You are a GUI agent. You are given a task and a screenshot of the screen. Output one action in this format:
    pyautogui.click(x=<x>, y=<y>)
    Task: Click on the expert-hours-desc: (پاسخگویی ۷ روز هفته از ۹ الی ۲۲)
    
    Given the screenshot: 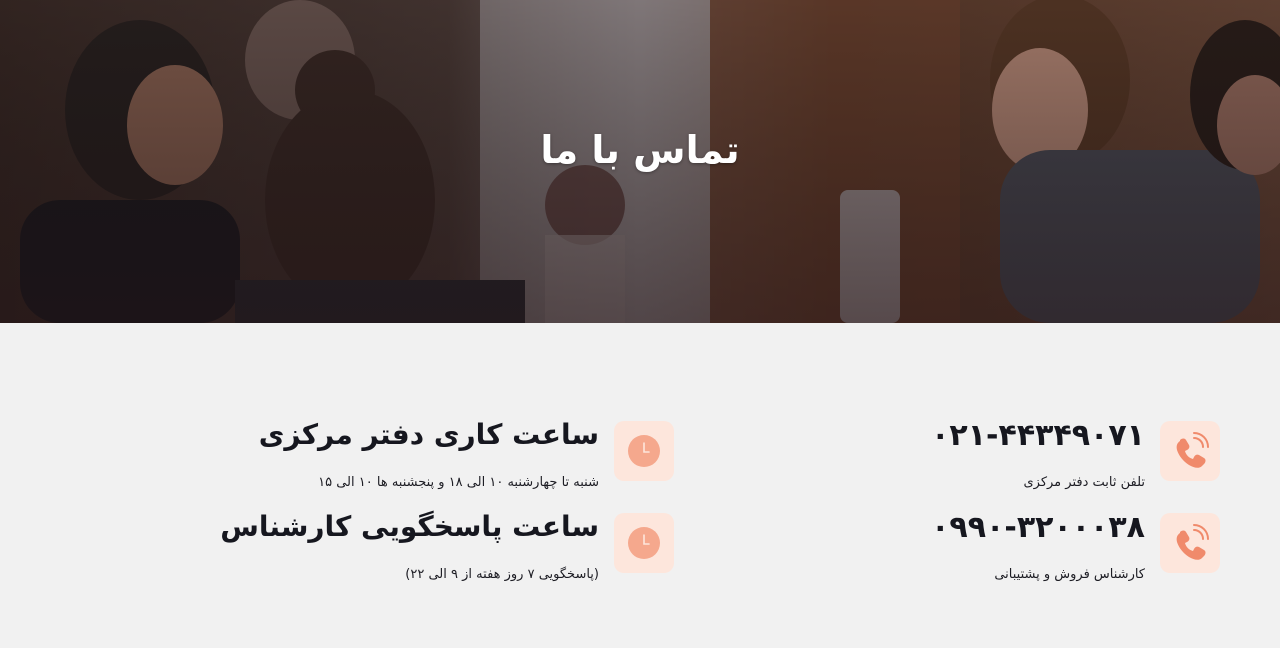 What is the action you would take?
    pyautogui.click(x=502, y=574)
    